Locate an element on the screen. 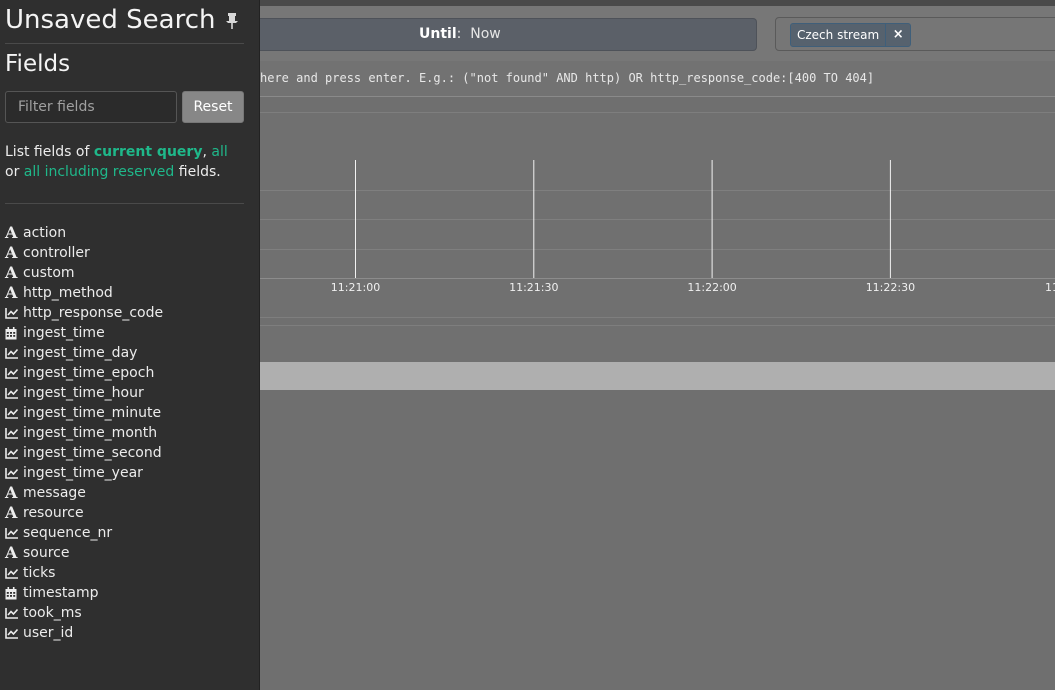 Image resolution: width=1055 pixels, height=690 pixels. field-item: Acontroller is located at coordinates (125, 253).